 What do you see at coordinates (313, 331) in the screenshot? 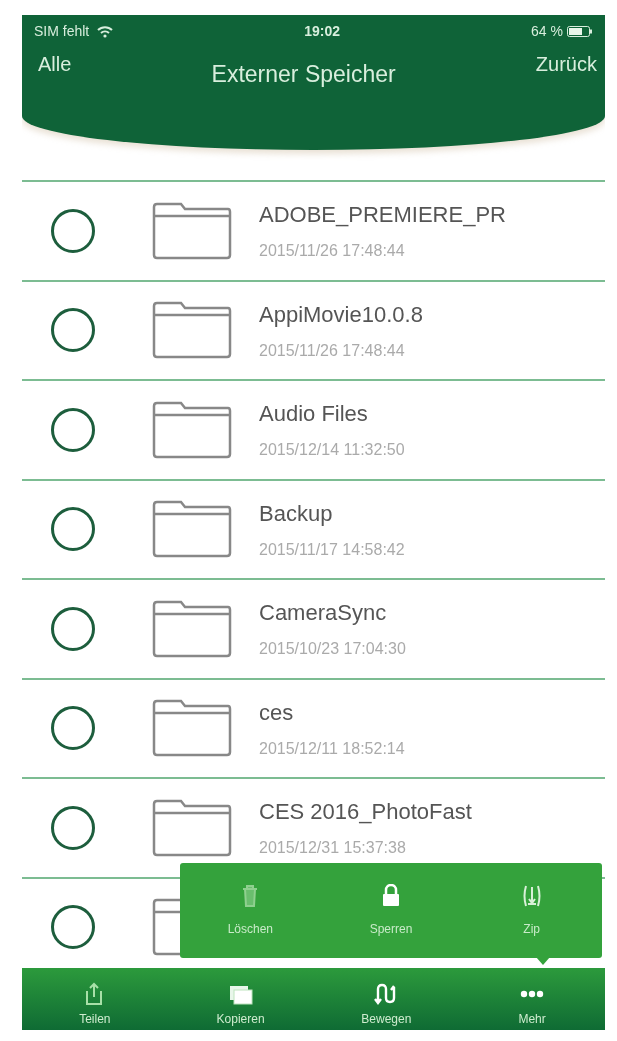
I see `file-row: AppiMovie10.0.8 2015/11/26 17:48:44` at bounding box center [313, 331].